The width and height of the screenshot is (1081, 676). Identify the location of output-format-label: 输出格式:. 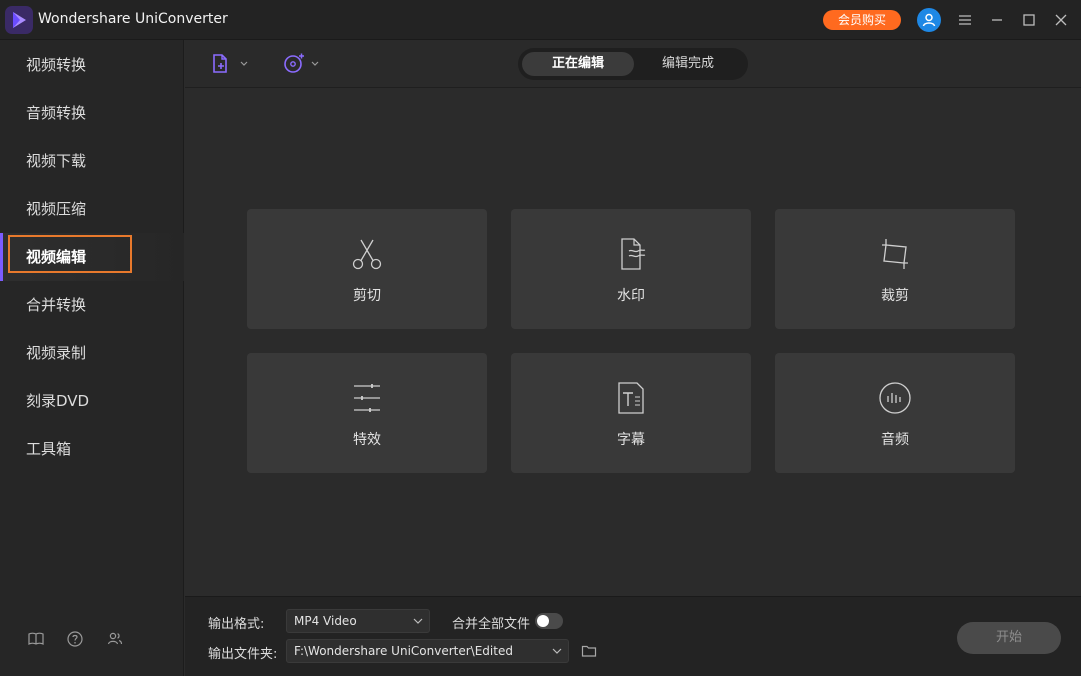
(236, 624).